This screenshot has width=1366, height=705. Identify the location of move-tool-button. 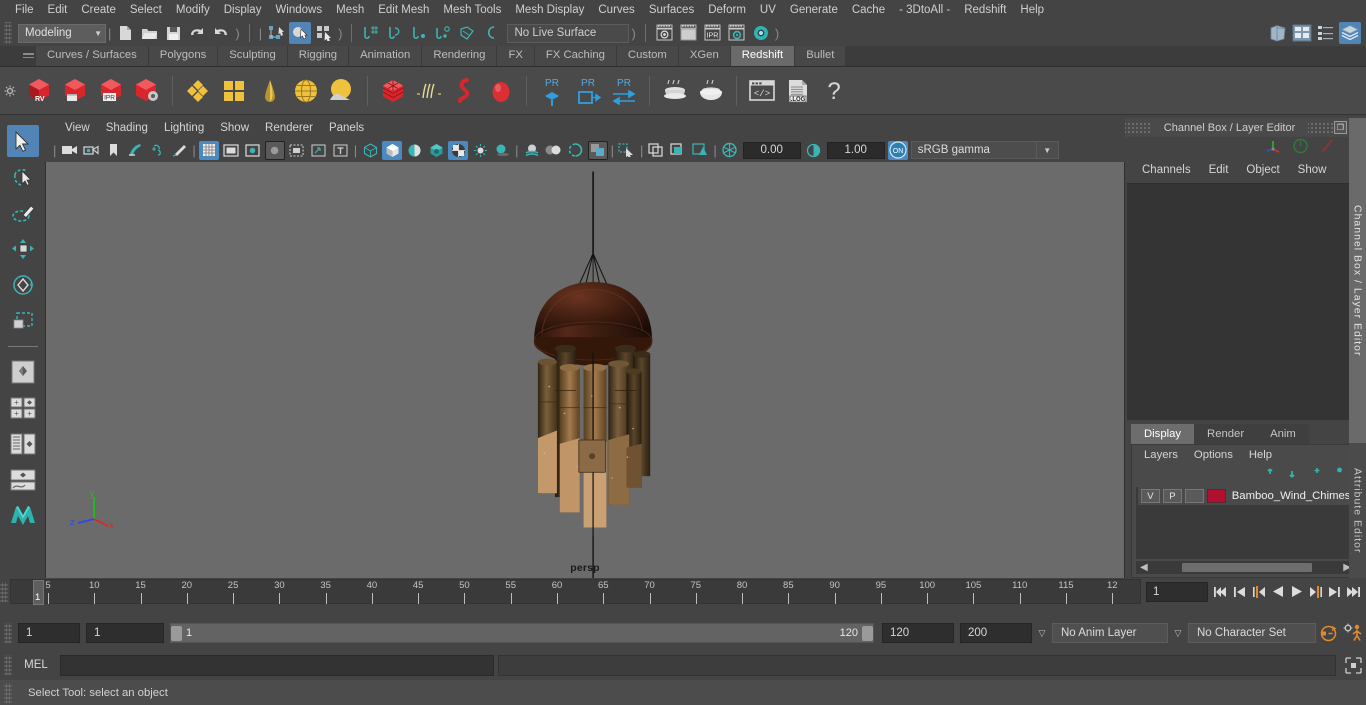
(23, 249).